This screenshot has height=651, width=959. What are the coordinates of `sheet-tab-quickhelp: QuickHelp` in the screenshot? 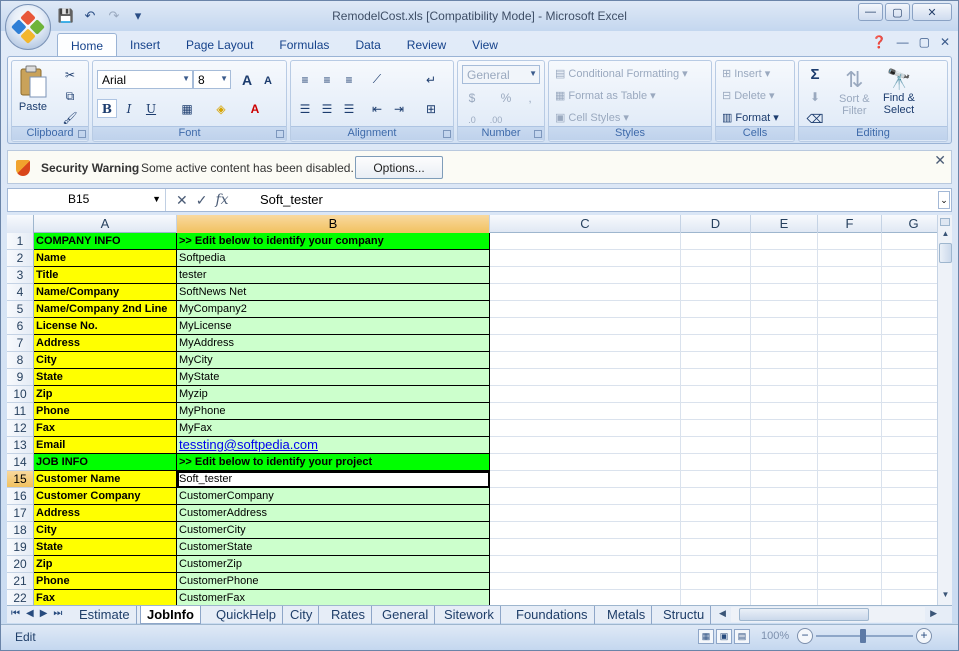 It's located at (246, 615).